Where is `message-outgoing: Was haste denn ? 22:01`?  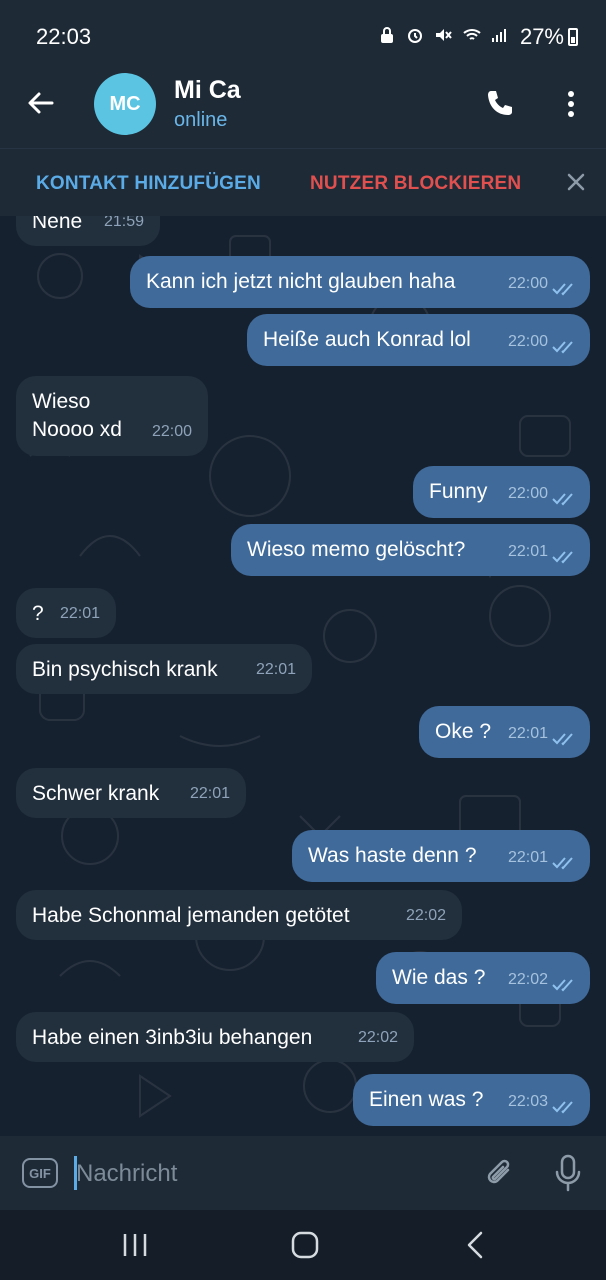
message-outgoing: Was haste denn ? 22:01 is located at coordinates (441, 856).